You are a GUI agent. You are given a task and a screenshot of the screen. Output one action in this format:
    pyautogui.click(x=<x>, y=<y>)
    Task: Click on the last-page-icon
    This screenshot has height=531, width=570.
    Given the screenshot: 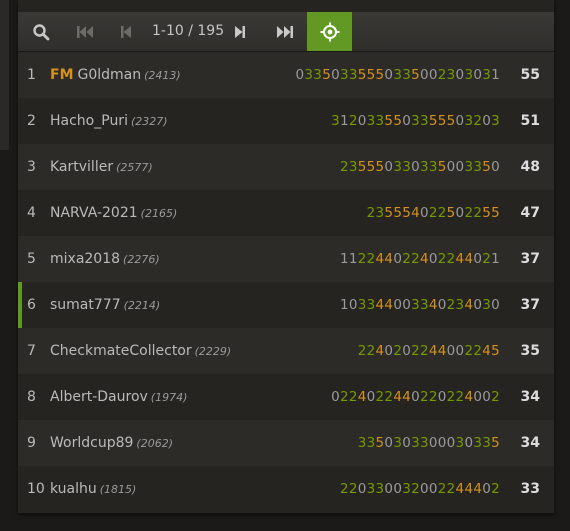 What is the action you would take?
    pyautogui.click(x=285, y=31)
    